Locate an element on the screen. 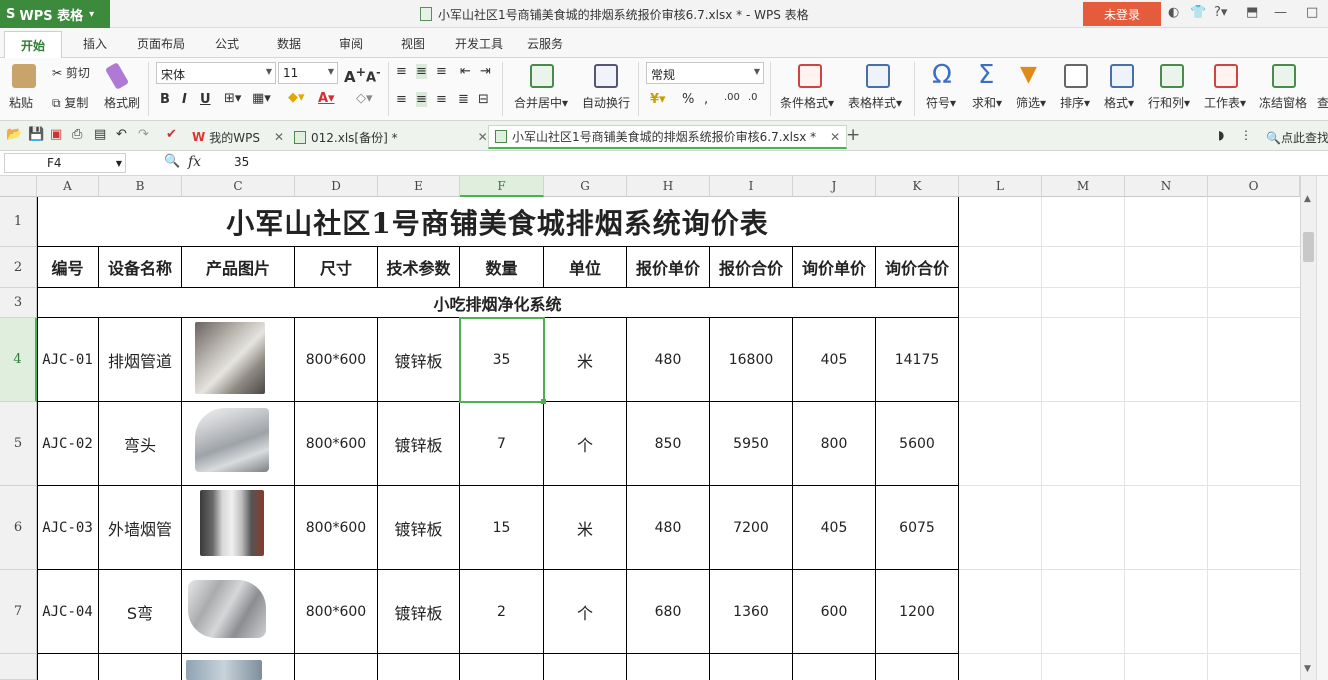  header-cell-quote-price: 报价单价 is located at coordinates (668, 267).